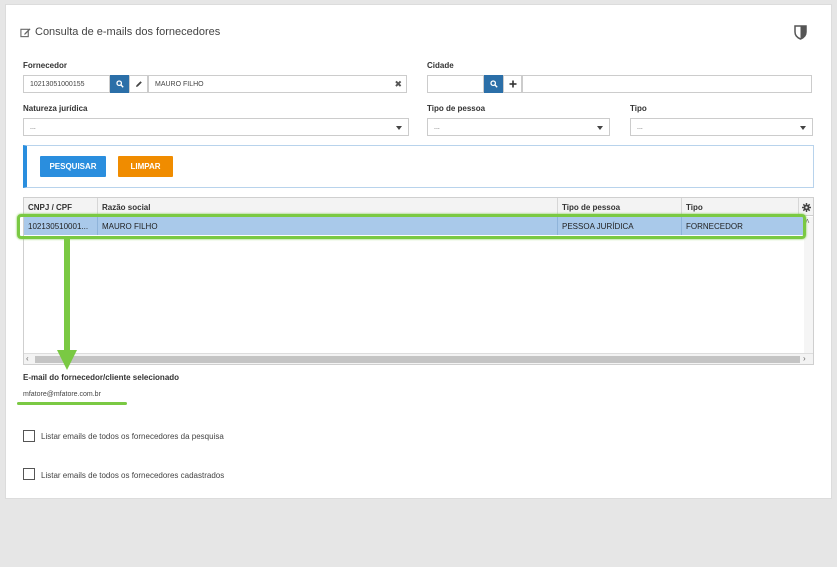 The height and width of the screenshot is (567, 837). I want to click on city-search-button, so click(493, 84).